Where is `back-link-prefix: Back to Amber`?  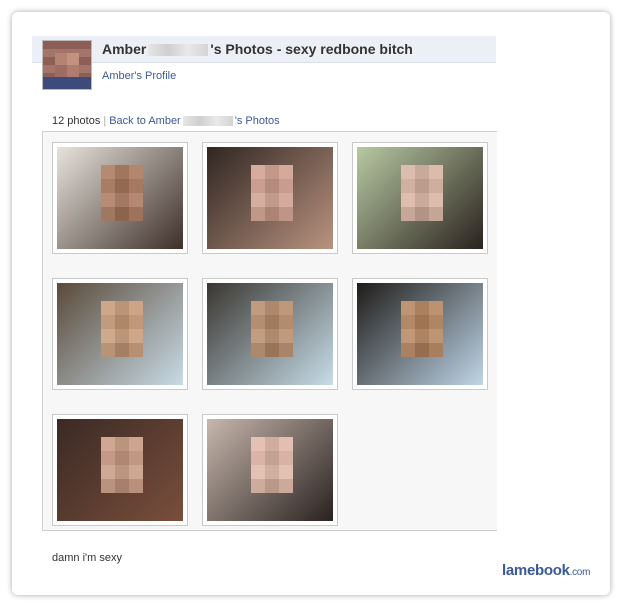 back-link-prefix: Back to Amber is located at coordinates (145, 121).